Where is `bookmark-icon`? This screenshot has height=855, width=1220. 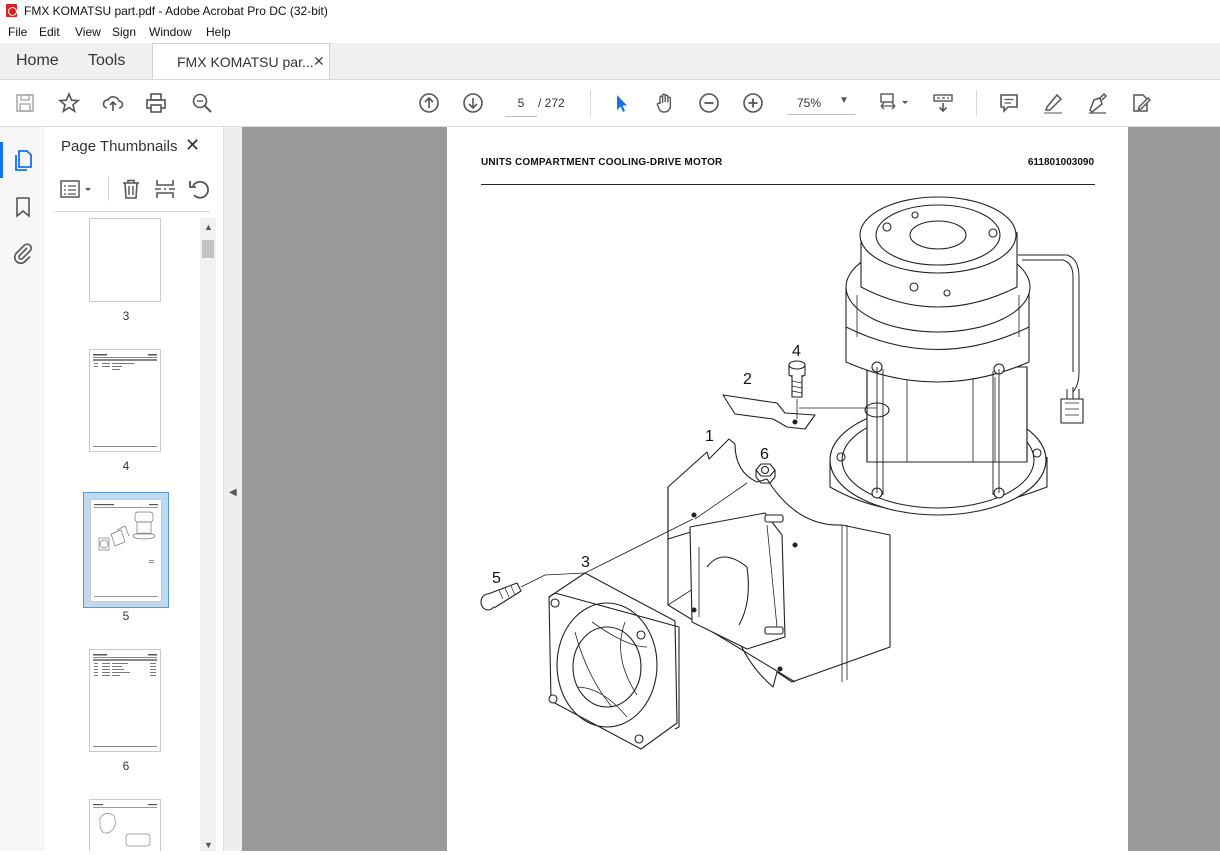
bookmark-icon is located at coordinates (23, 207).